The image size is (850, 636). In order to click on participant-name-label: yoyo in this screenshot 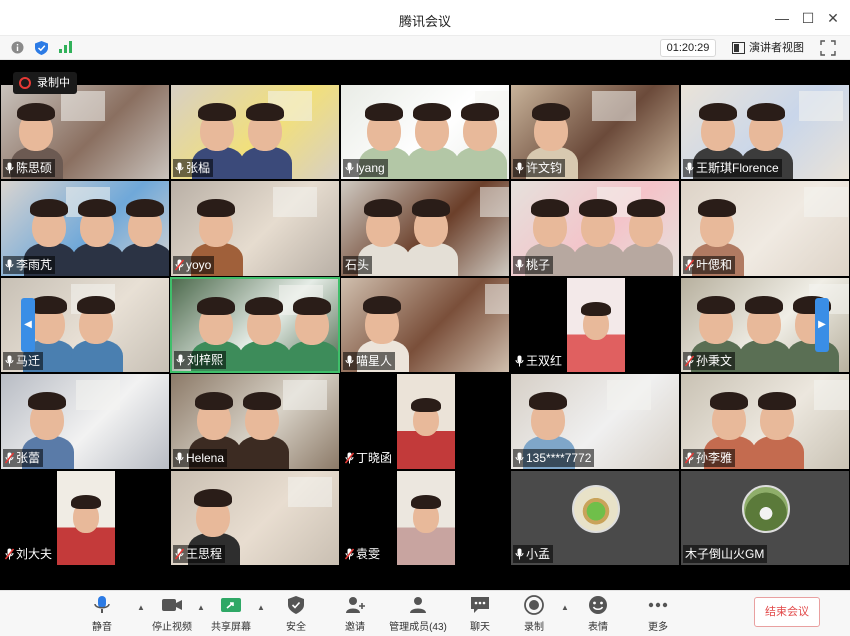, I will do `click(194, 264)`.